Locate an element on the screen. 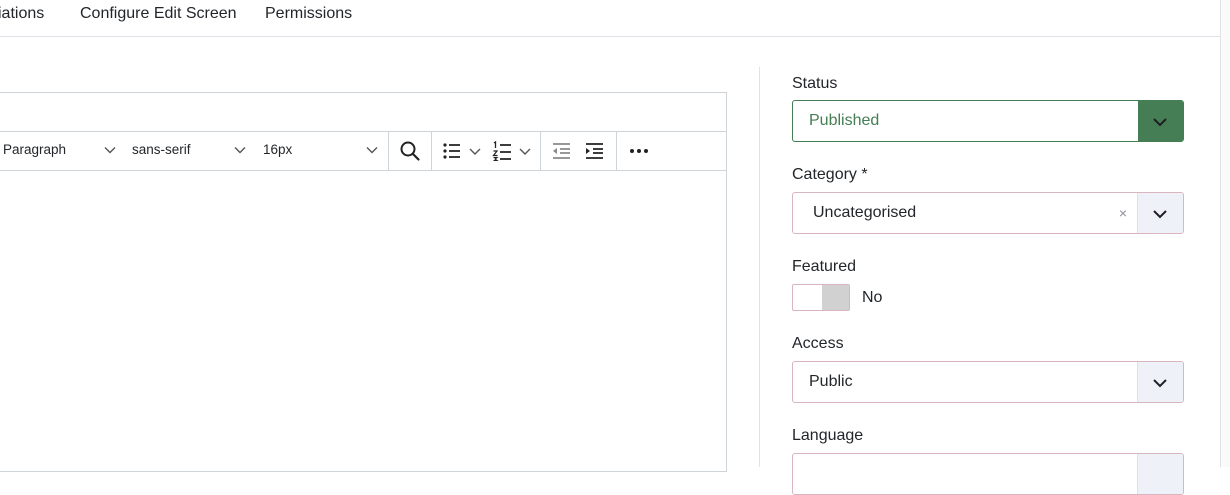 The height and width of the screenshot is (495, 1230). search-replace-button is located at coordinates (410, 151).